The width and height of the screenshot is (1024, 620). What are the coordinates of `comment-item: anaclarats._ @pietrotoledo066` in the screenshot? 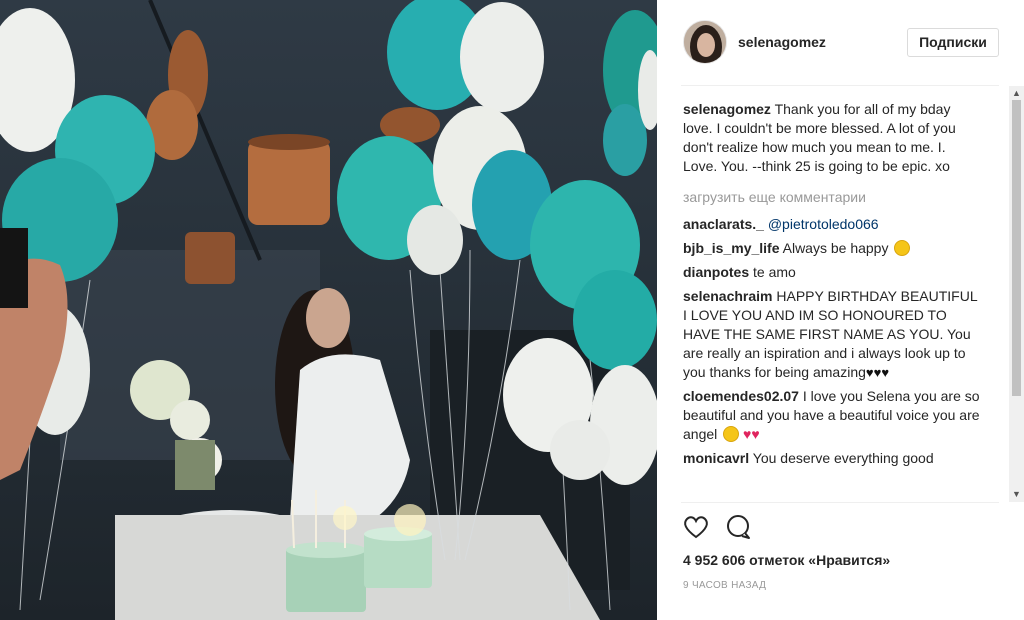 It's located at (833, 224).